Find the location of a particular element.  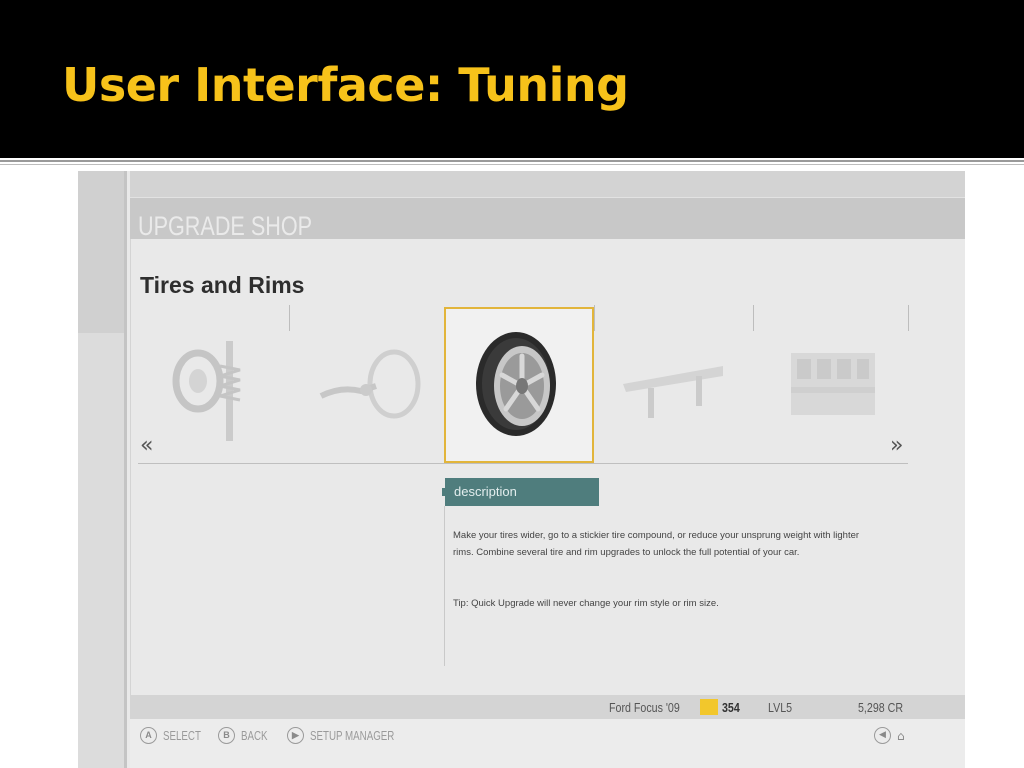

tire-rim-item-selected is located at coordinates (519, 385).